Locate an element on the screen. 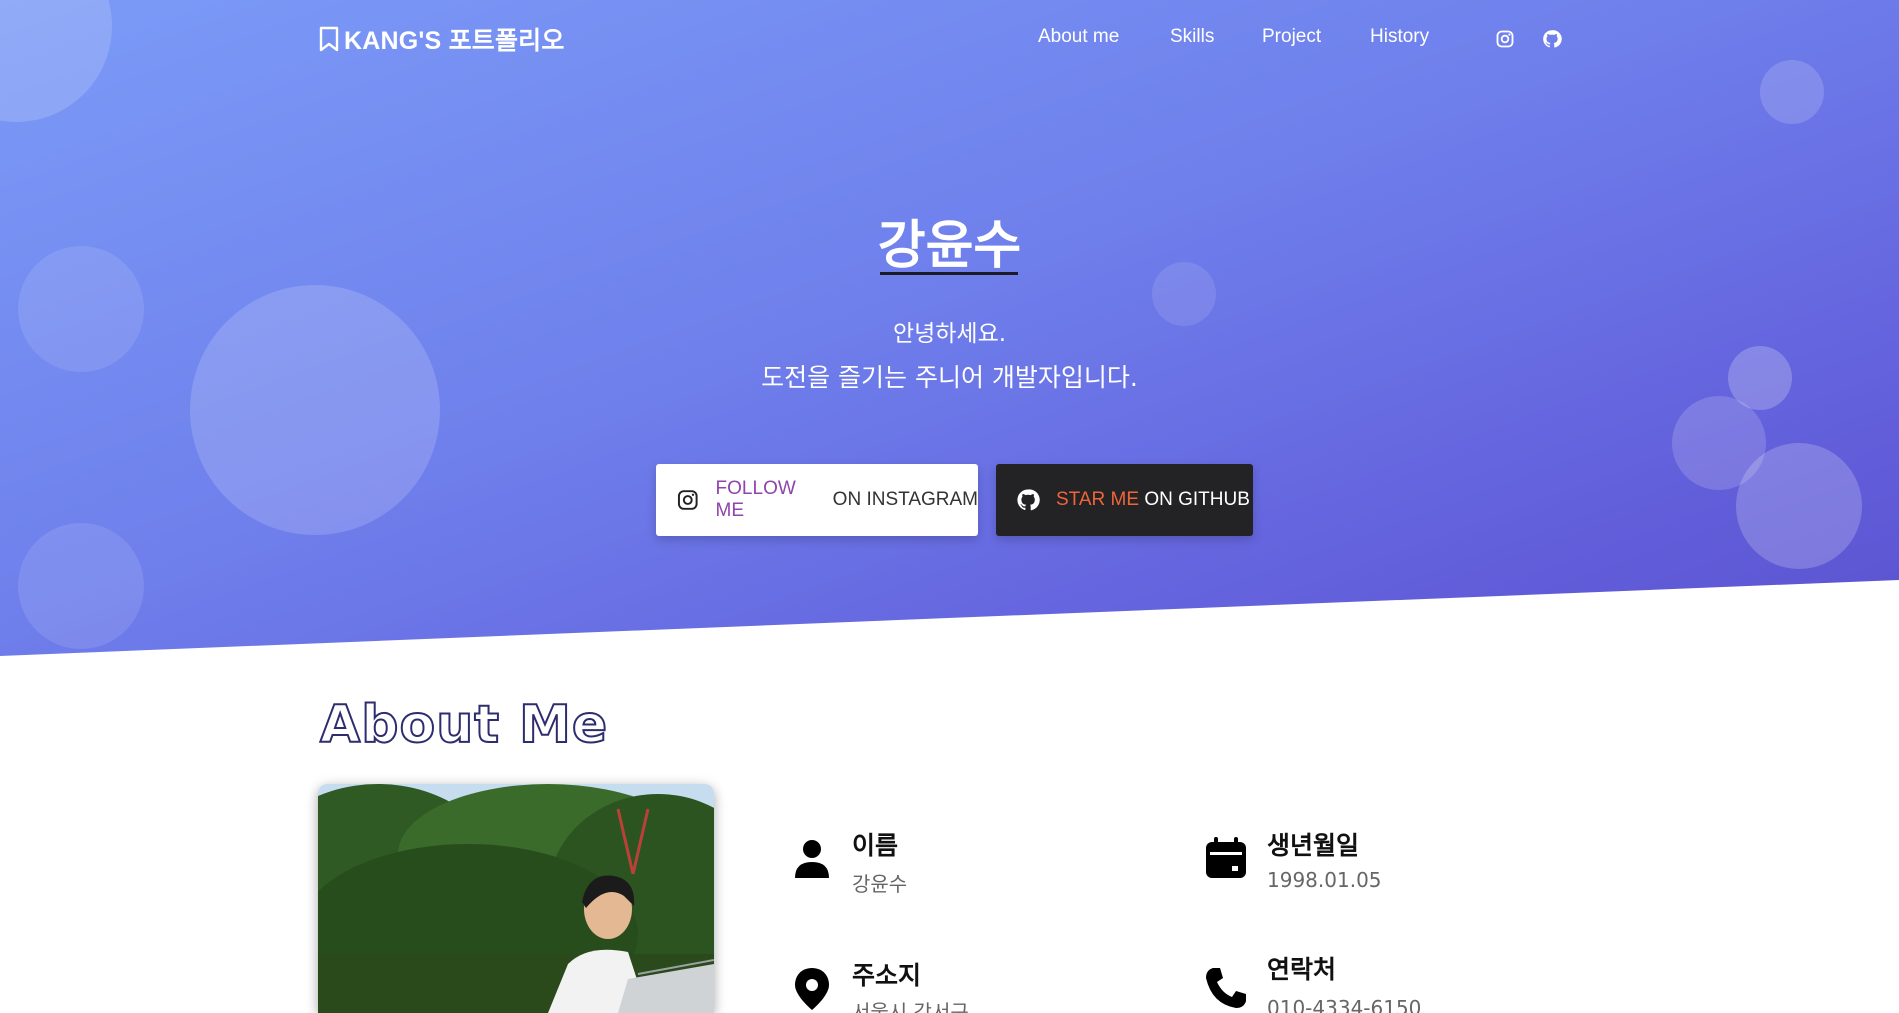 The image size is (1899, 1013). github-button-accent: STAR ME is located at coordinates (1098, 499).